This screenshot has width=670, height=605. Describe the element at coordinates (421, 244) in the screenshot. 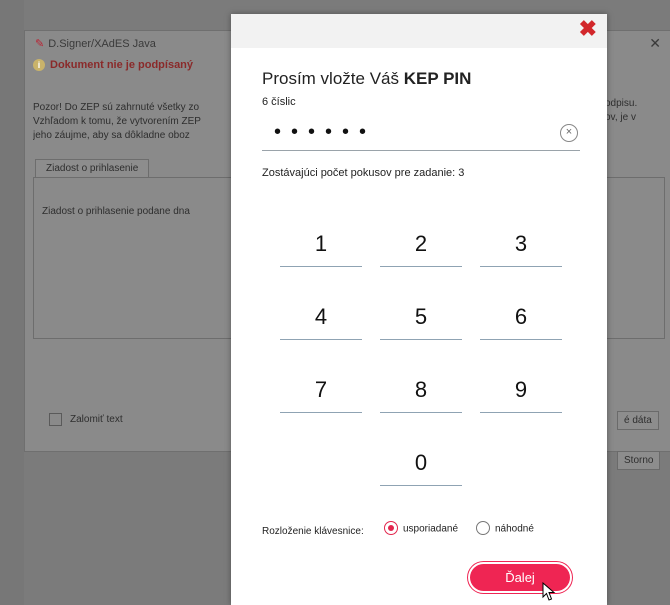

I see `key-2: 2` at that location.